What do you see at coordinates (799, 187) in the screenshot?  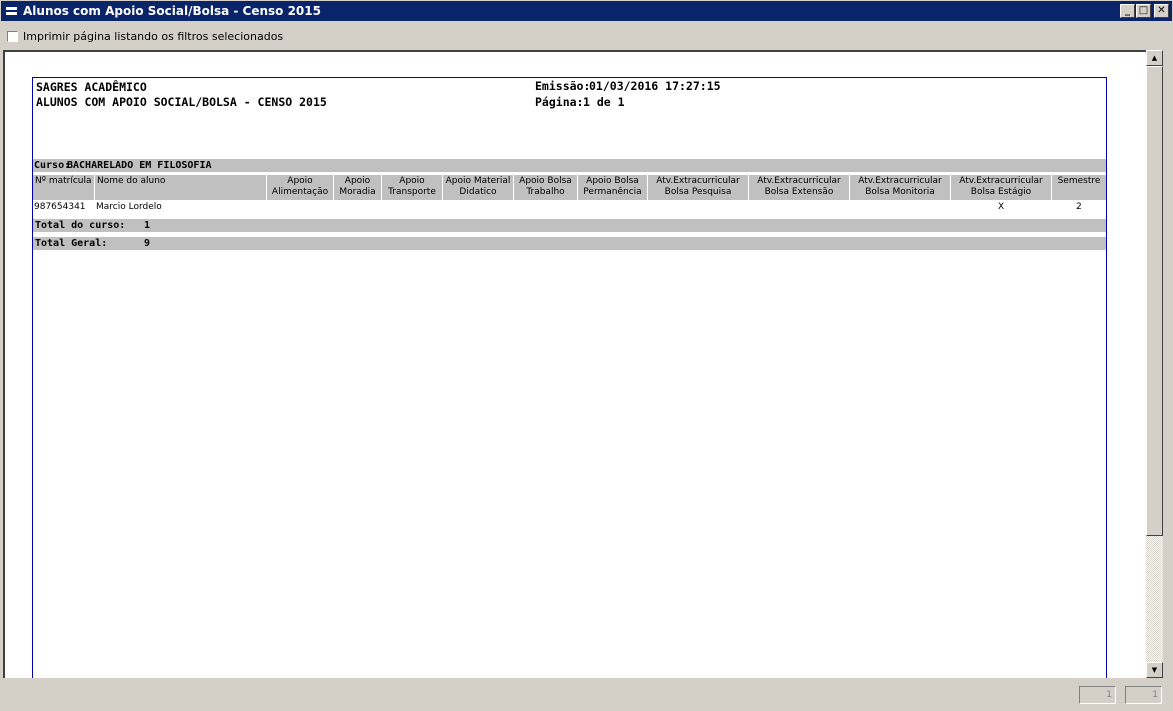 I see `col-bolsa-extensao: Atv.Extracurricular Bolsa Extensão` at bounding box center [799, 187].